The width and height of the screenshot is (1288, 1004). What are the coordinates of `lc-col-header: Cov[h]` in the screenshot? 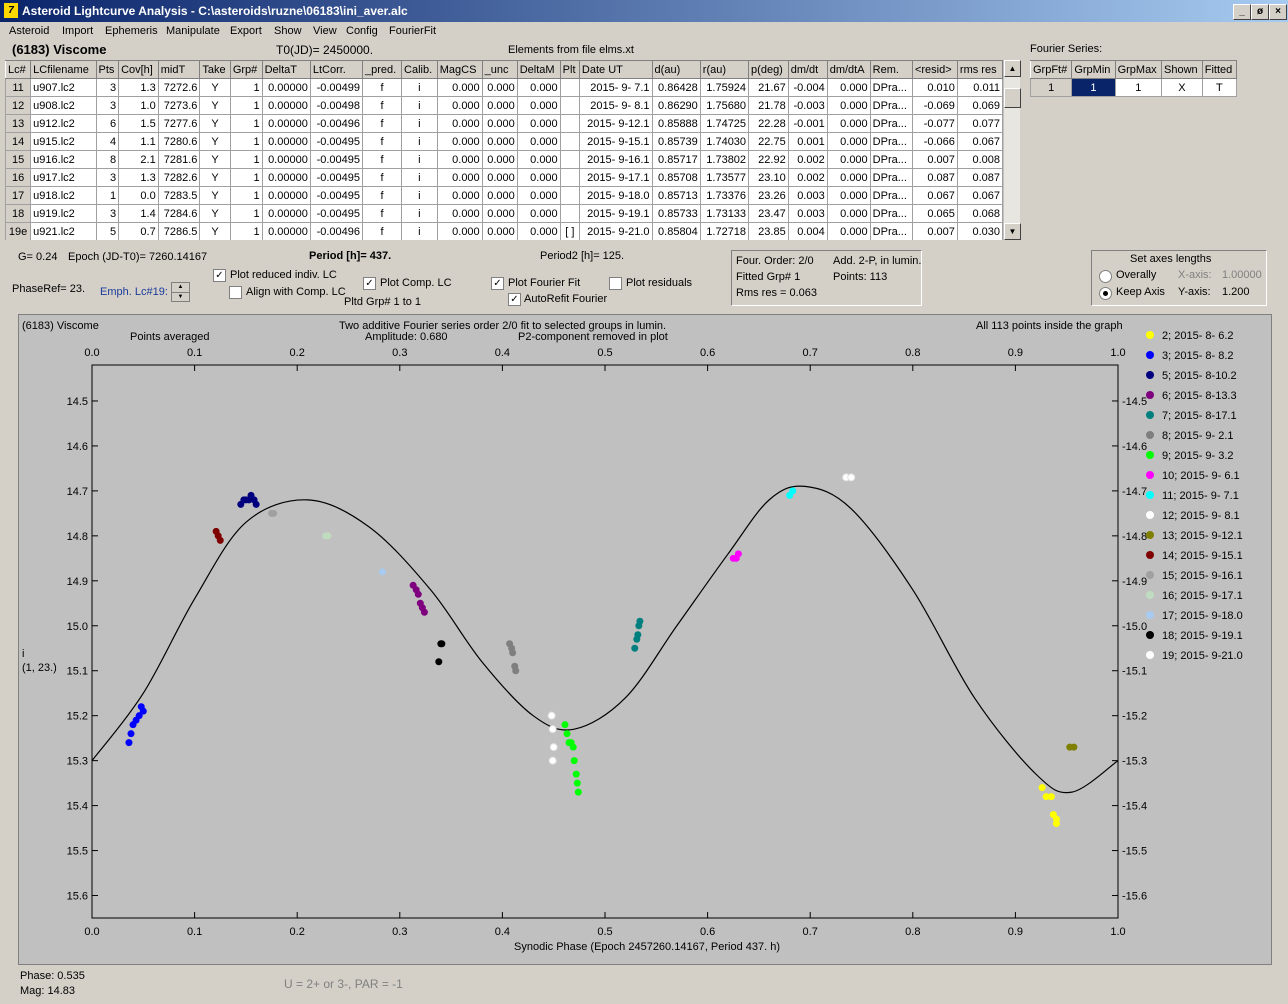 It's located at (138, 69).